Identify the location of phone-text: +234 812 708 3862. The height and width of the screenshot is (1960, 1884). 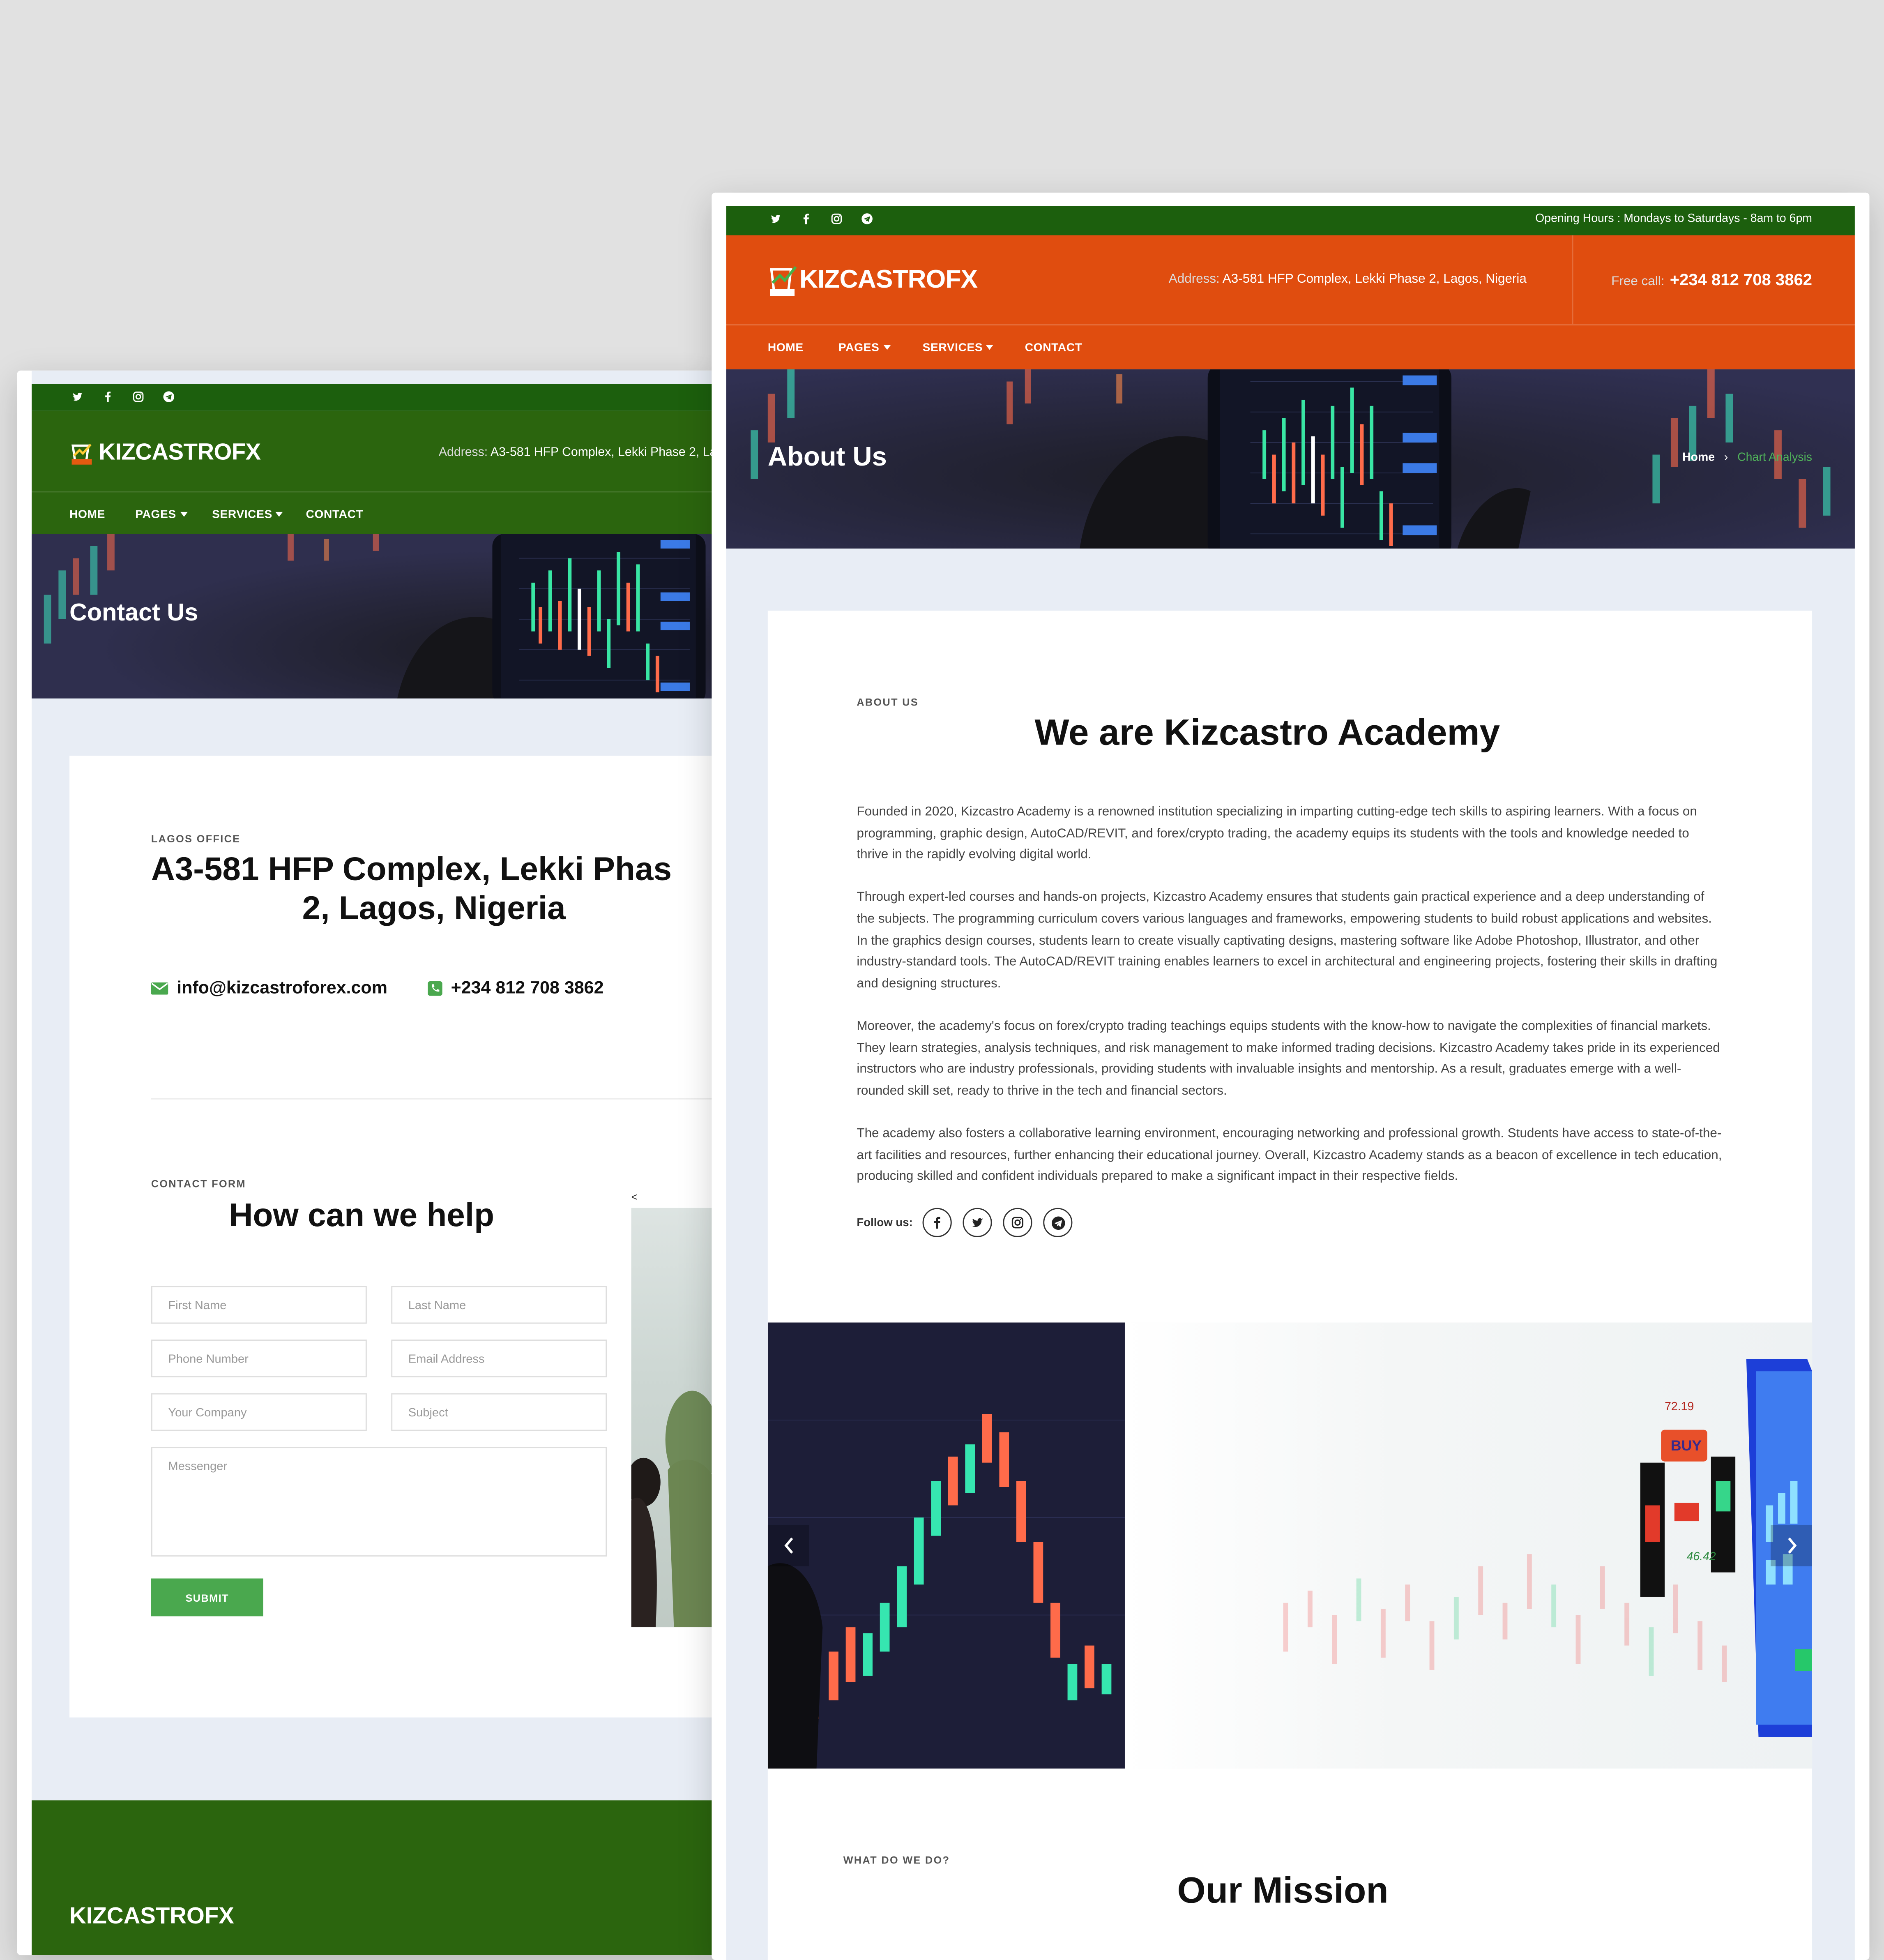
(527, 988).